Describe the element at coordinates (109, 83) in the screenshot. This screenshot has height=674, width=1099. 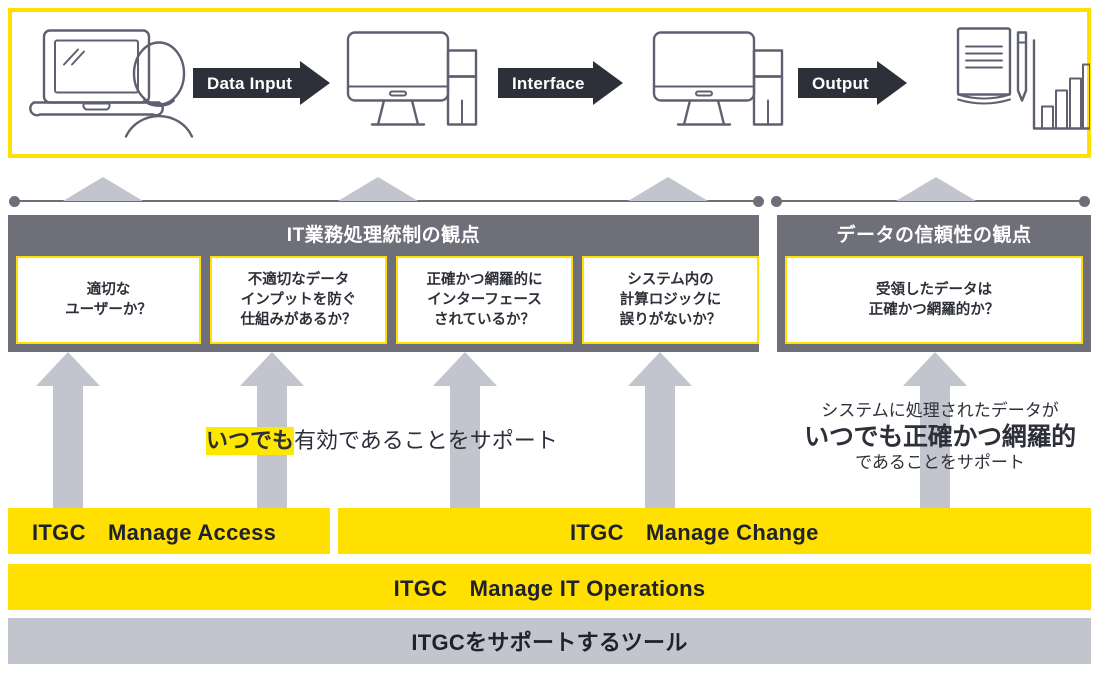
I see `laptop-user-icon` at that location.